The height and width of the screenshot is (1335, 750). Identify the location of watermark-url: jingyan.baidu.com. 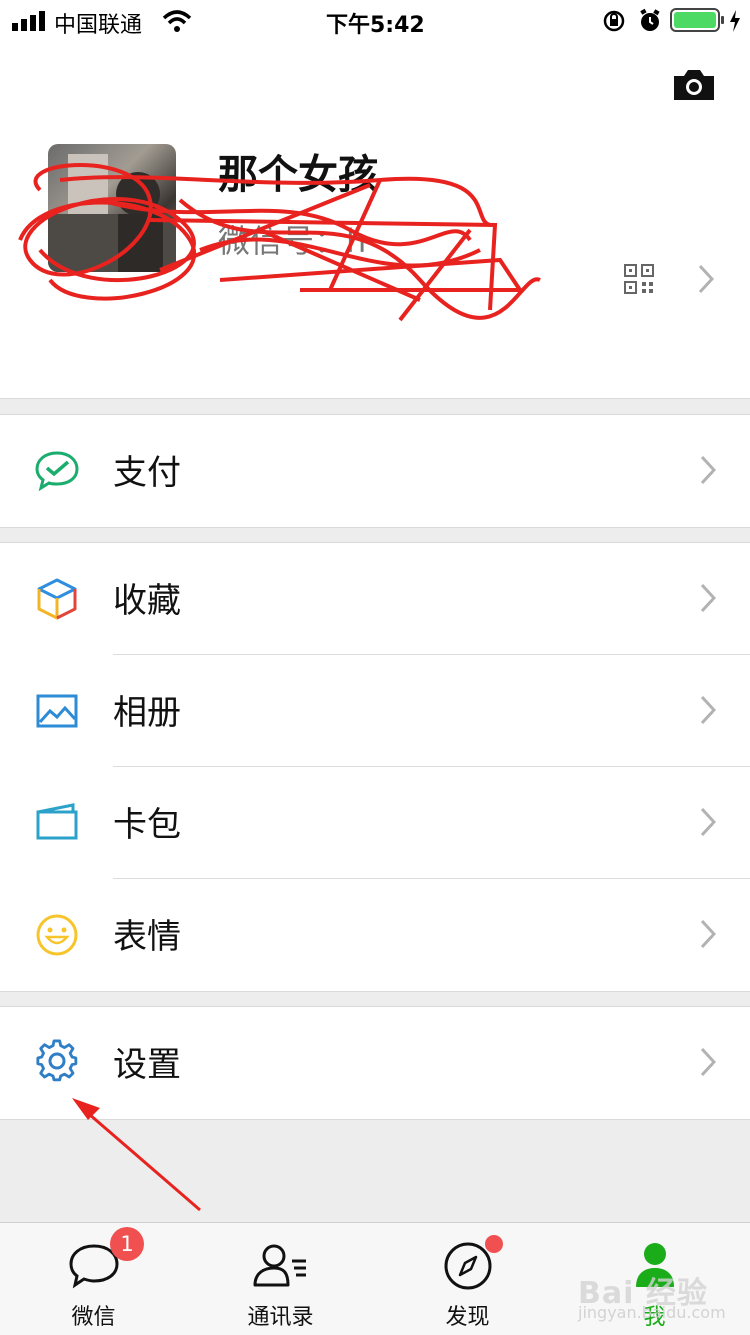
(652, 1312).